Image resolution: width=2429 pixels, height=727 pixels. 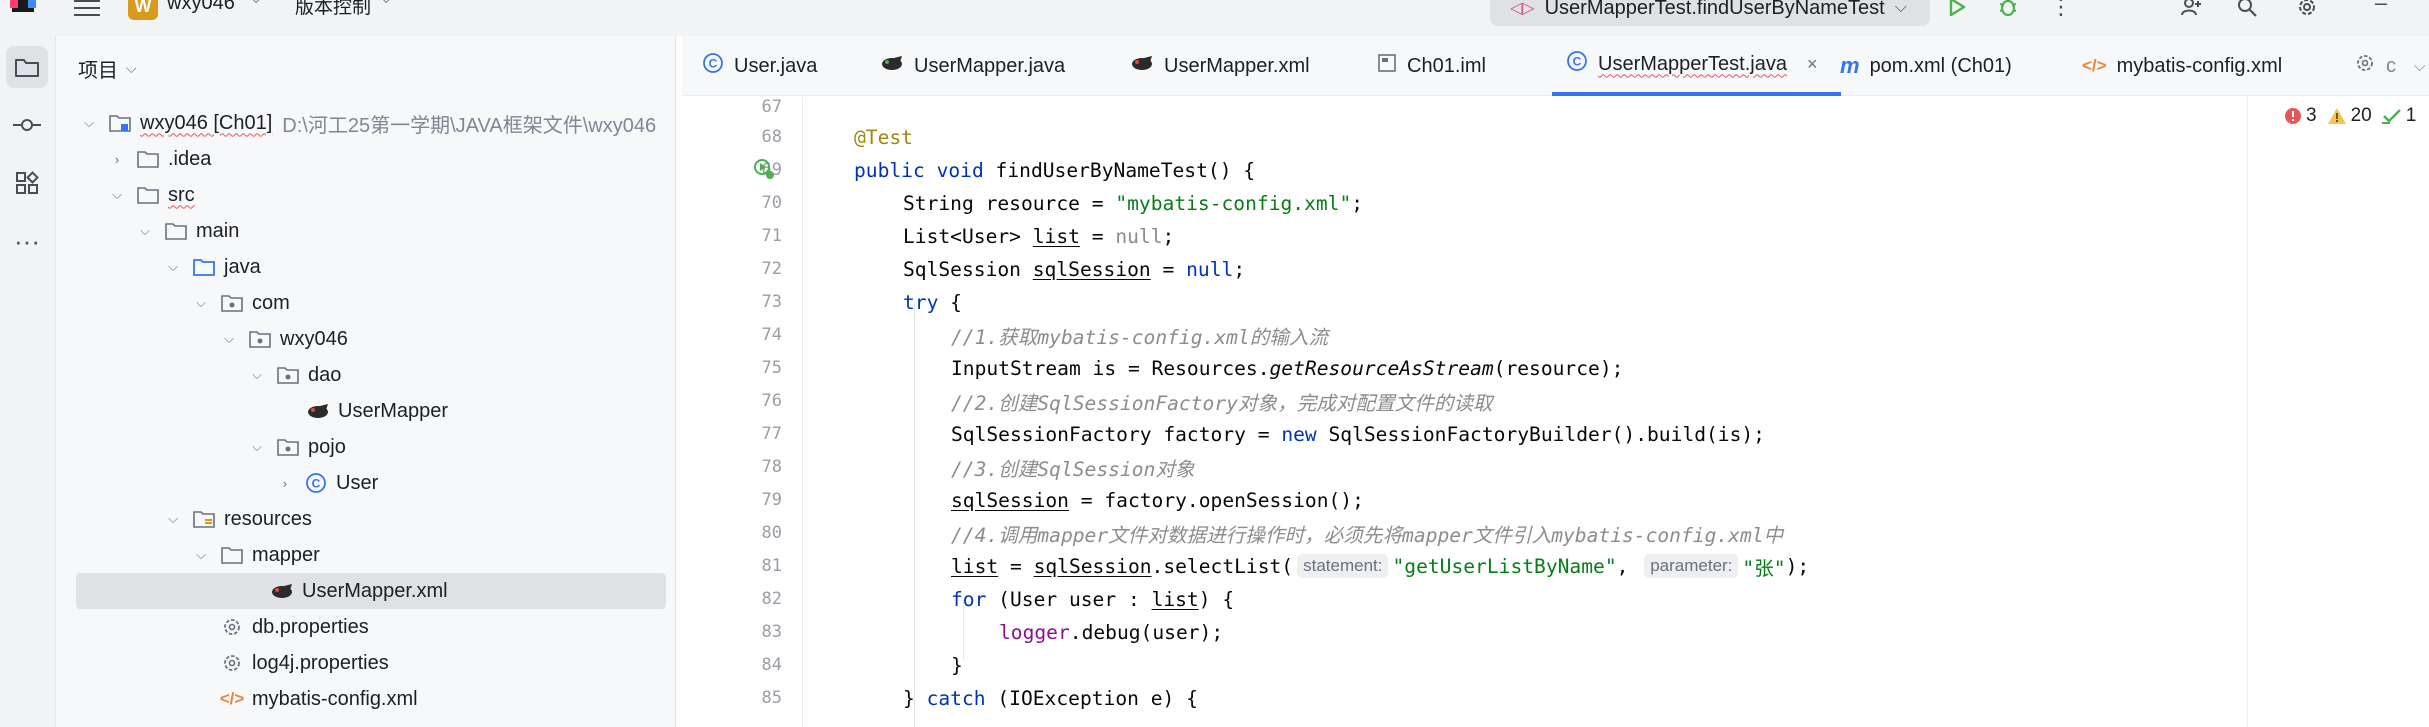 I want to click on commit-icon, so click(x=27, y=125).